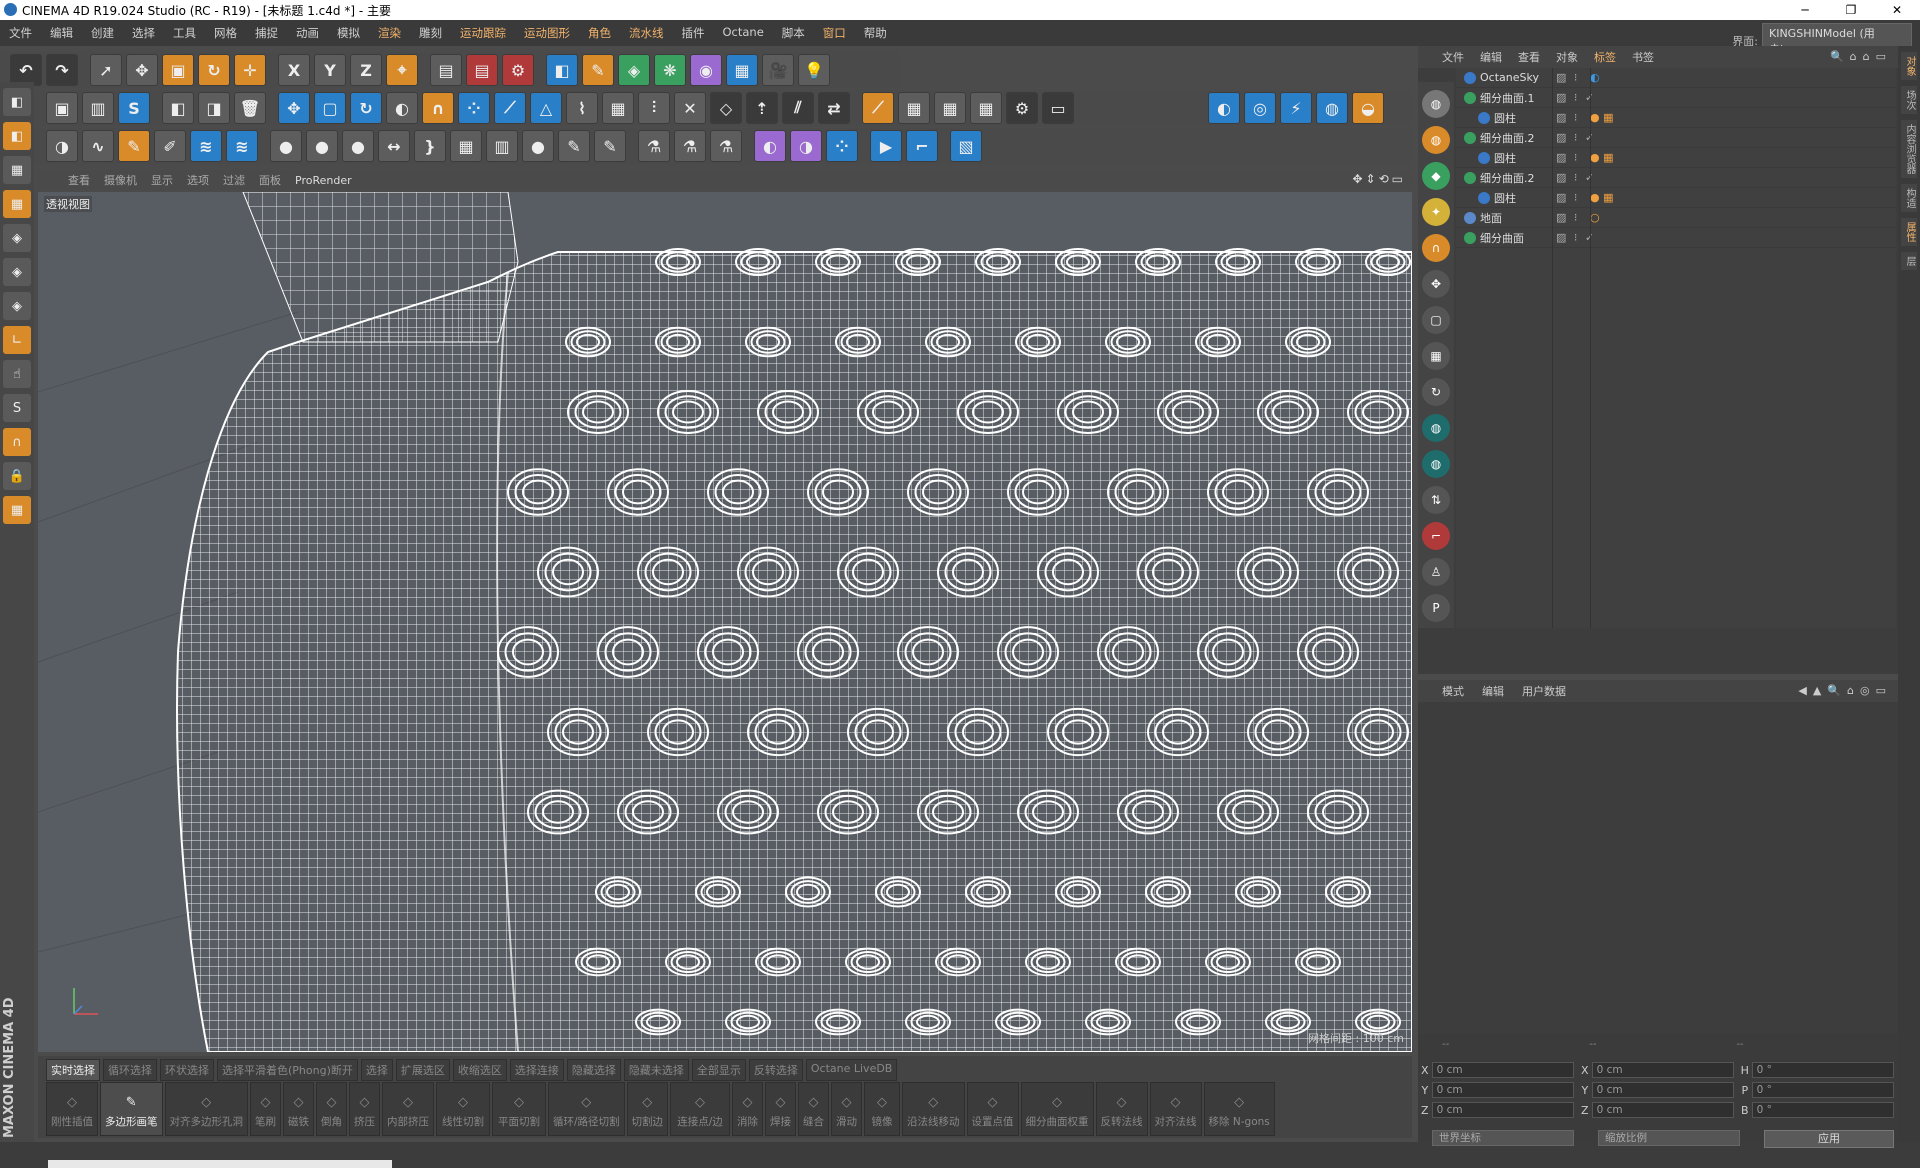 The width and height of the screenshot is (1920, 1168). What do you see at coordinates (234, 180) in the screenshot?
I see `viewport-menu-filter: 过滤` at bounding box center [234, 180].